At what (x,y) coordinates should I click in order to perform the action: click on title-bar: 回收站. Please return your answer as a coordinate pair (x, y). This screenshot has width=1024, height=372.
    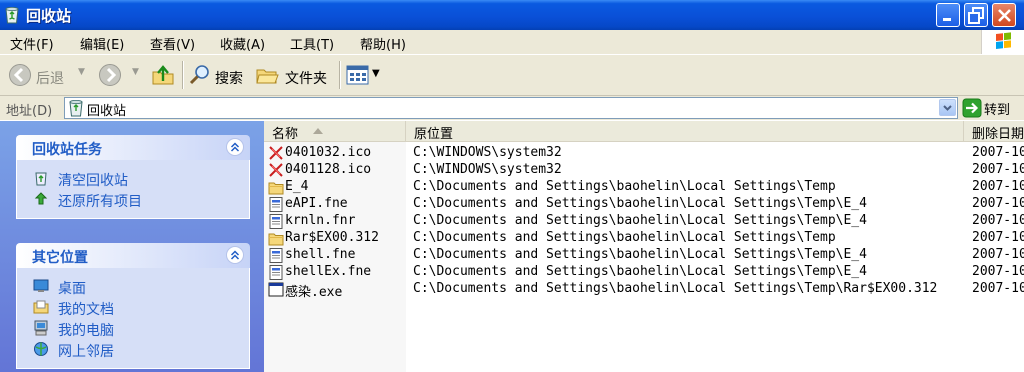
    Looking at the image, I should click on (512, 15).